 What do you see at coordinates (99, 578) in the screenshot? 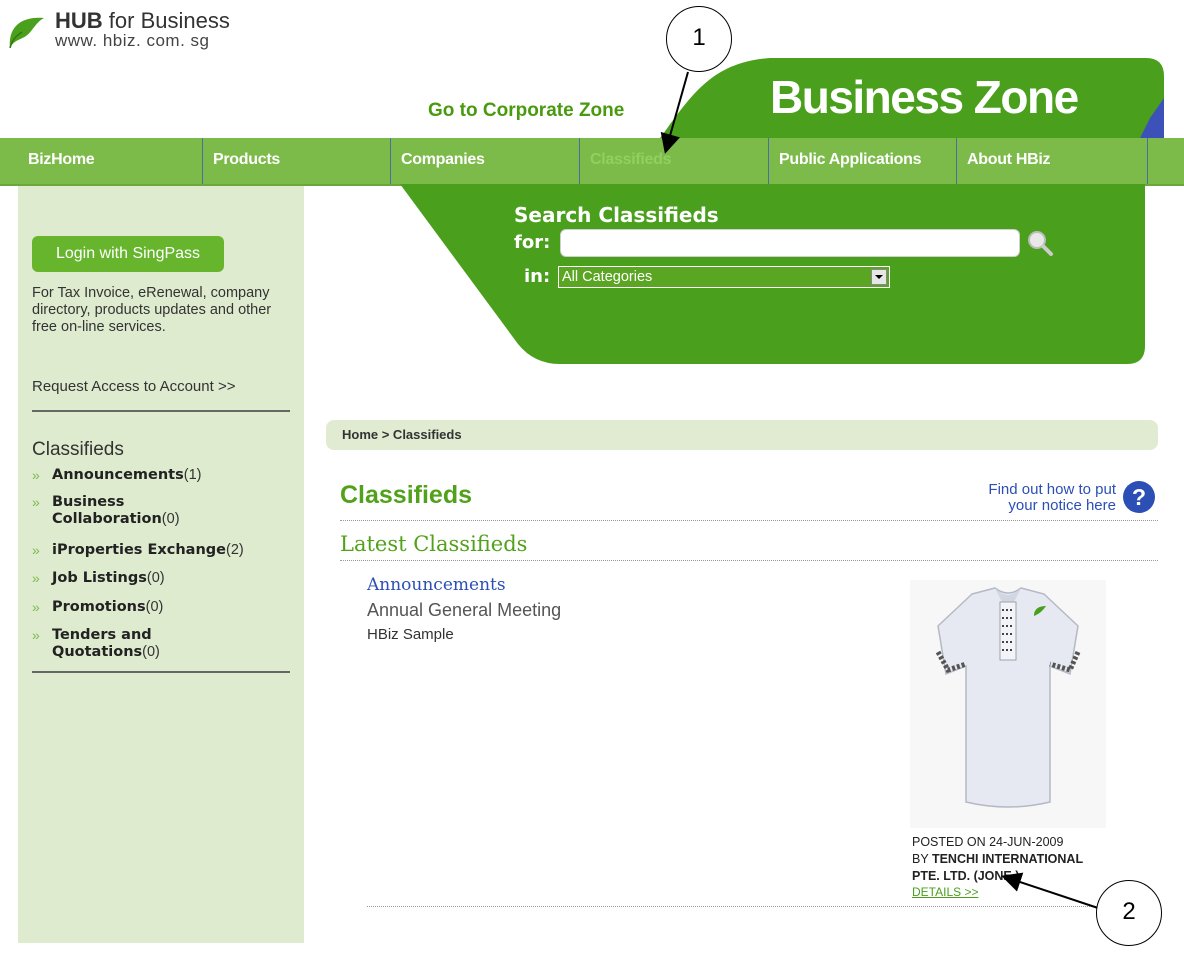
I see `category-name: Job Listings` at bounding box center [99, 578].